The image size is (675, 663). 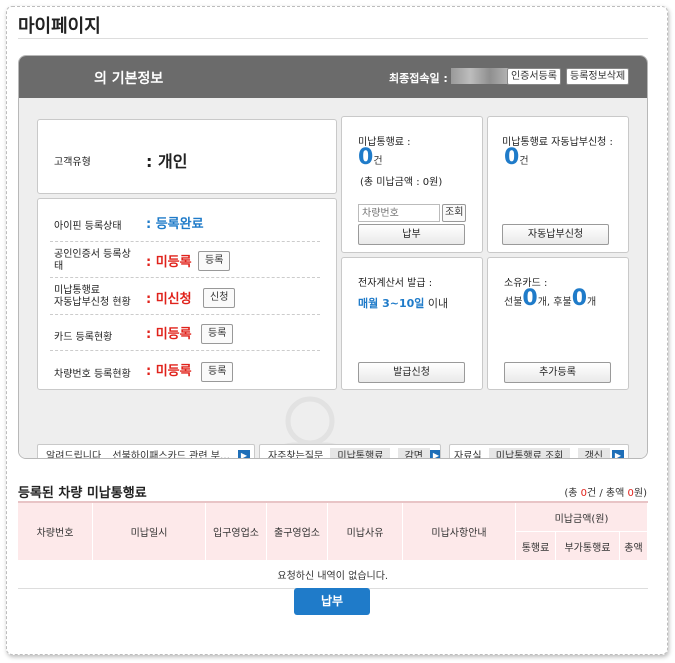 I want to click on cert-status-value: : 미등록, so click(x=169, y=262).